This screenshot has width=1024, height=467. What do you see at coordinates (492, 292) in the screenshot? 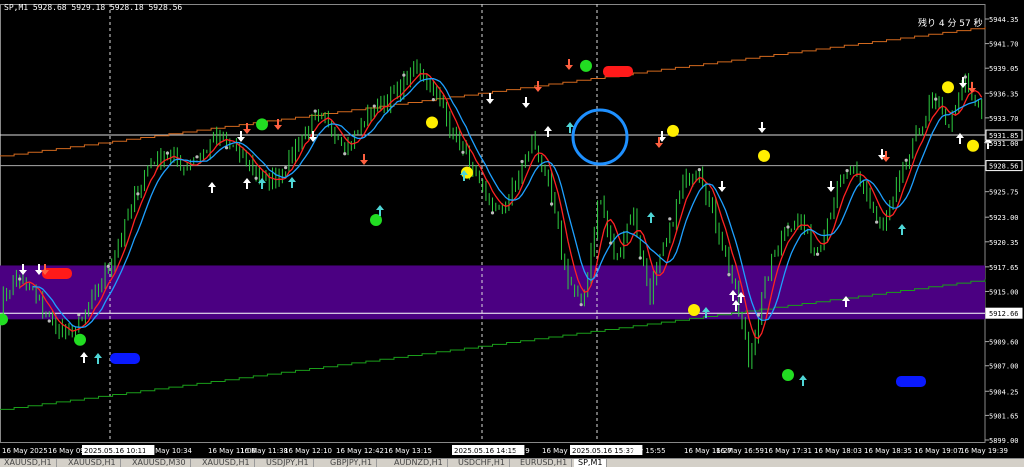
I see `support-zone` at bounding box center [492, 292].